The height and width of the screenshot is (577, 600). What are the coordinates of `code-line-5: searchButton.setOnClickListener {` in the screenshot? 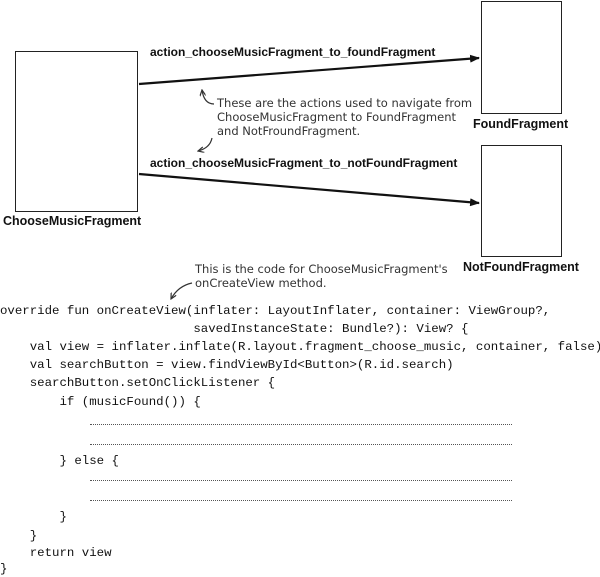 It's located at (138, 383).